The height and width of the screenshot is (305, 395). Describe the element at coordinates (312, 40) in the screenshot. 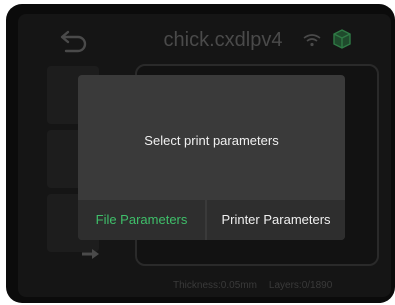

I see `wifi-icon` at that location.